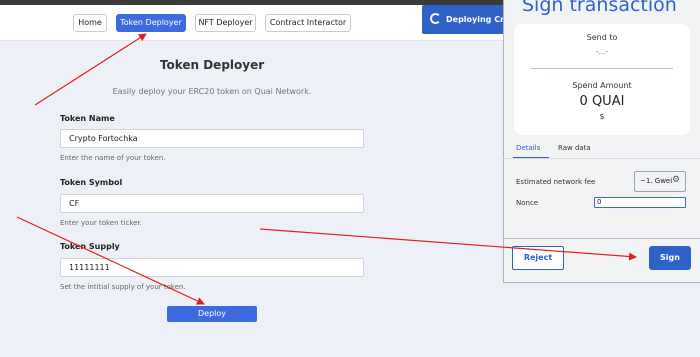 The height and width of the screenshot is (357, 700). I want to click on deploy-button: Deploy, so click(212, 314).